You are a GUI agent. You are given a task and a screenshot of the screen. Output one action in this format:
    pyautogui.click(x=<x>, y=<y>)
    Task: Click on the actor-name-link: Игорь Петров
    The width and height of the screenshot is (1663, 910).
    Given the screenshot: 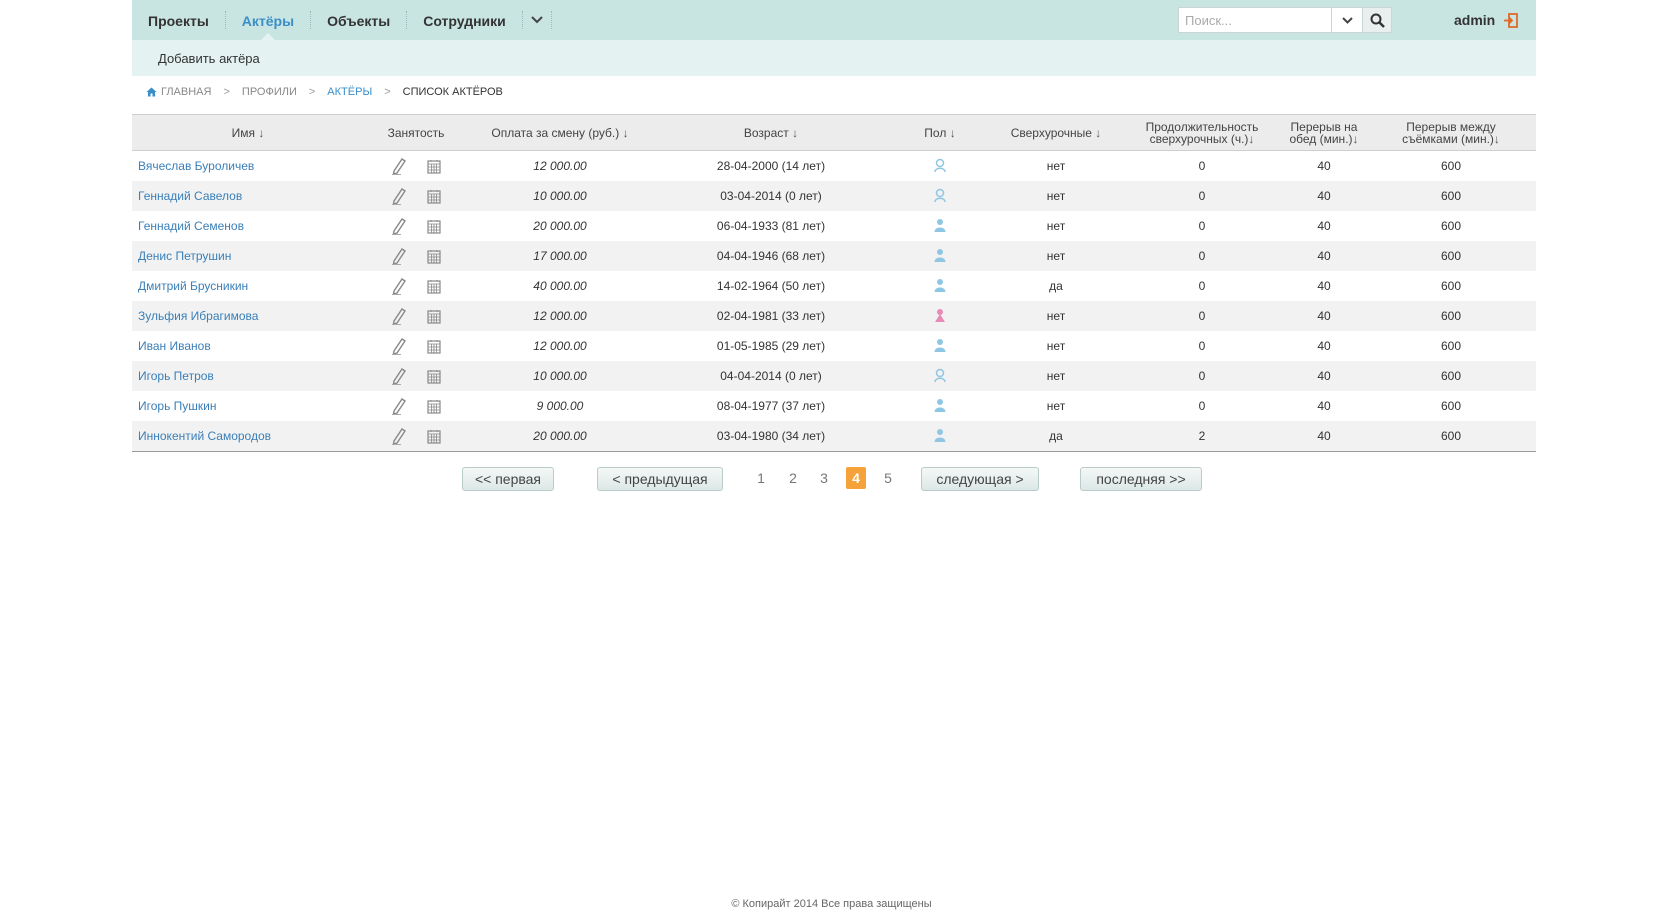 What is the action you would take?
    pyautogui.click(x=248, y=376)
    